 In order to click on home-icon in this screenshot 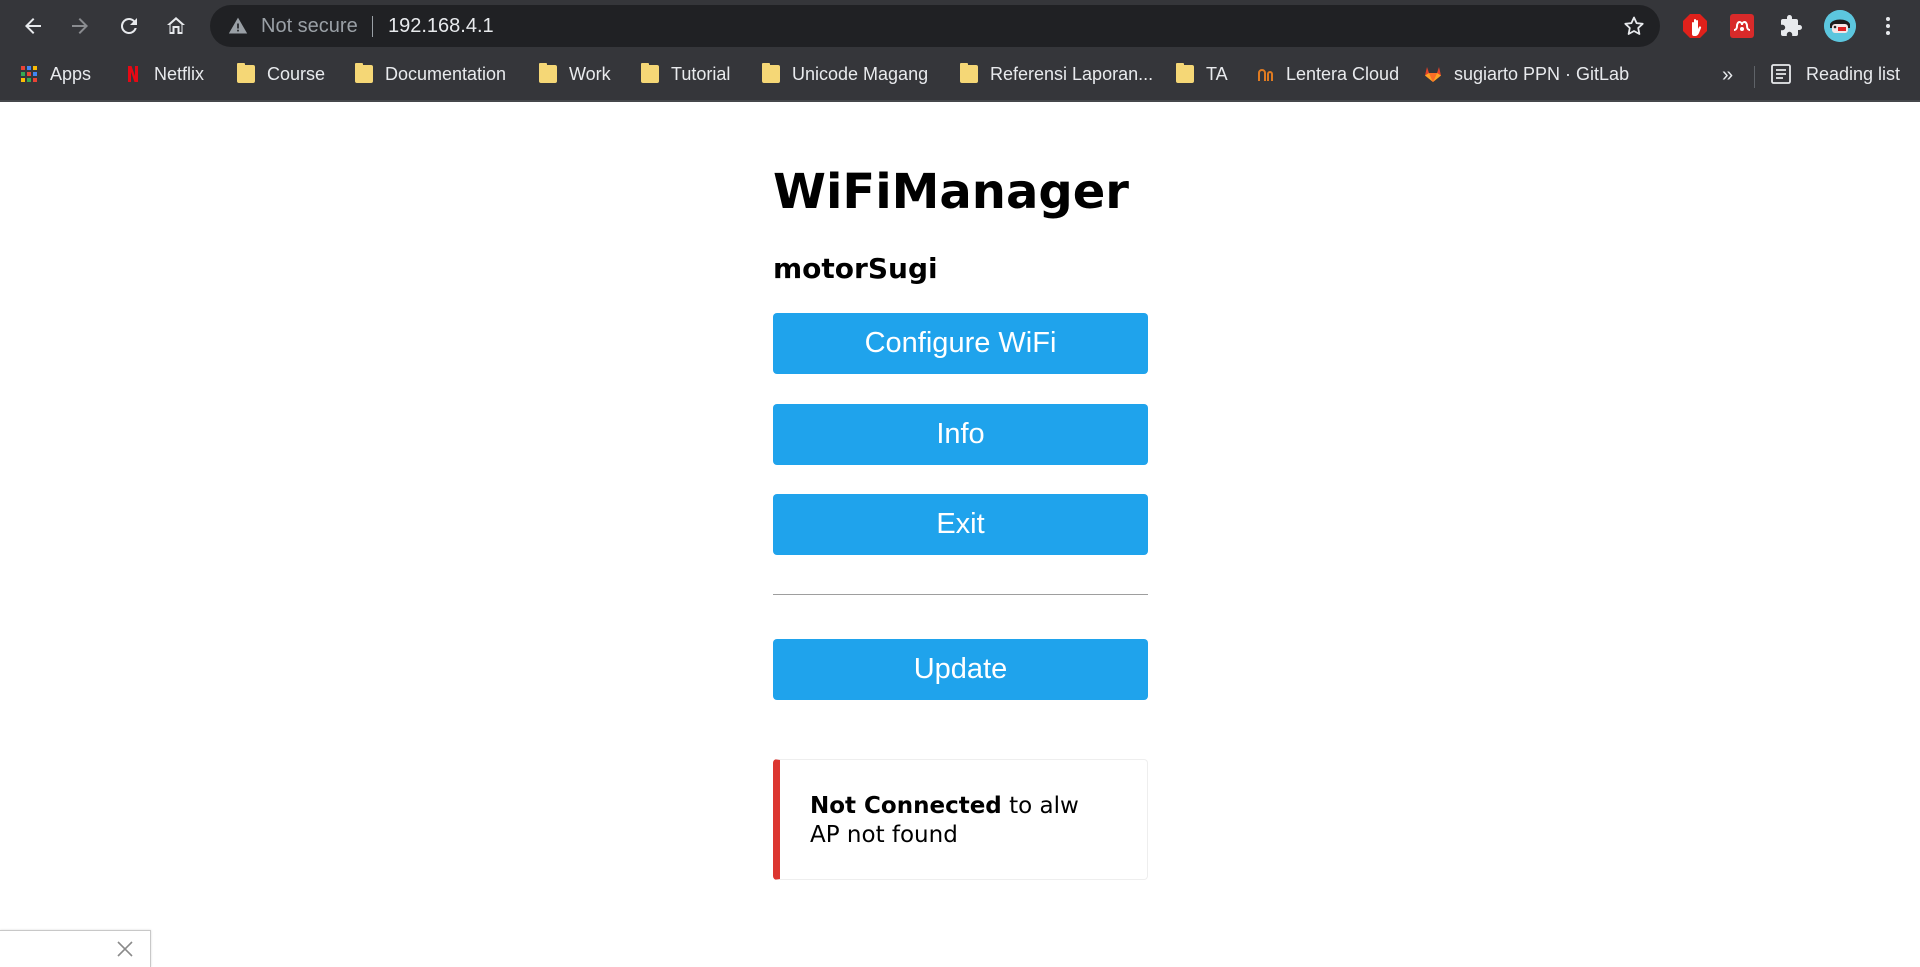, I will do `click(176, 25)`.